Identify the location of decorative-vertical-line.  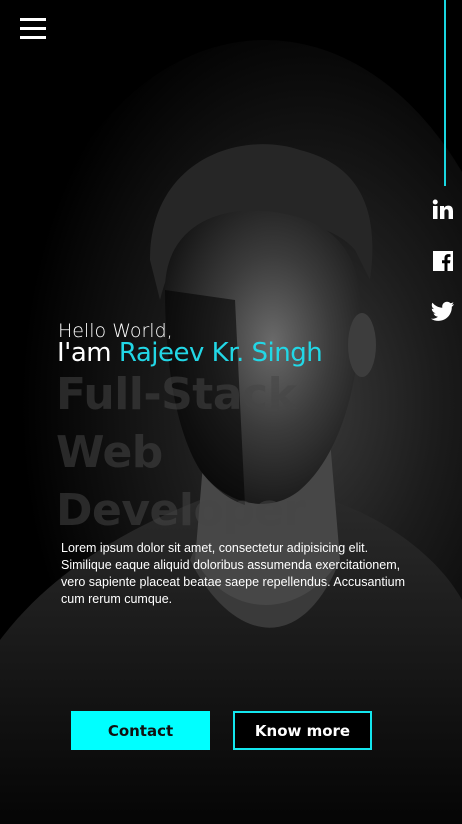
(445, 93).